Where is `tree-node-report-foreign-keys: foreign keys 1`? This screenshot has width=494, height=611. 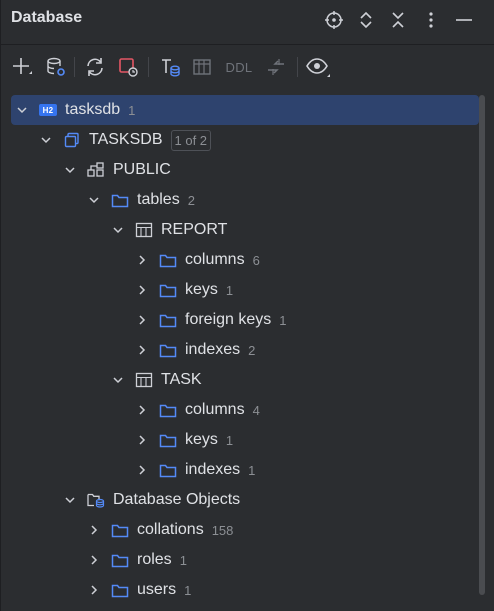
tree-node-report-foreign-keys: foreign keys 1 is located at coordinates (252, 320).